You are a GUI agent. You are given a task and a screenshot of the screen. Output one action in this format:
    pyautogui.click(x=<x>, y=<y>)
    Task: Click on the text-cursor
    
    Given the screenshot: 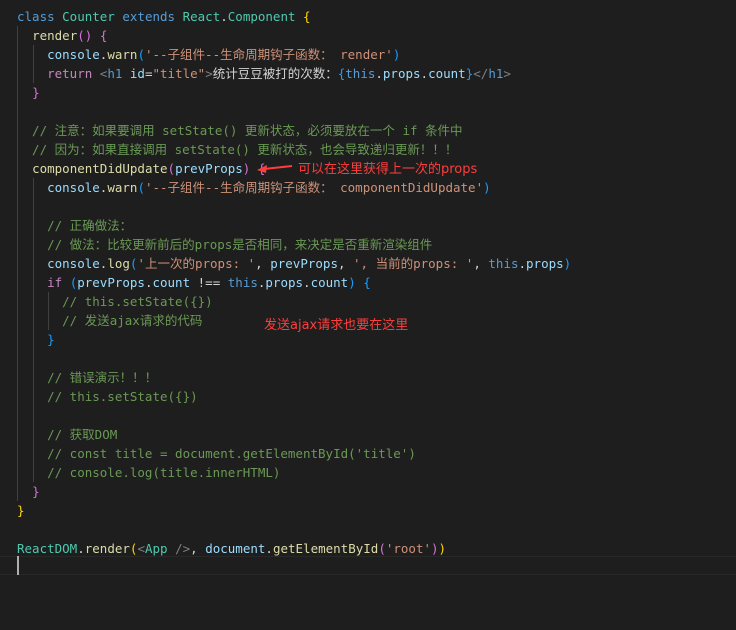 What is the action you would take?
    pyautogui.click(x=18, y=565)
    